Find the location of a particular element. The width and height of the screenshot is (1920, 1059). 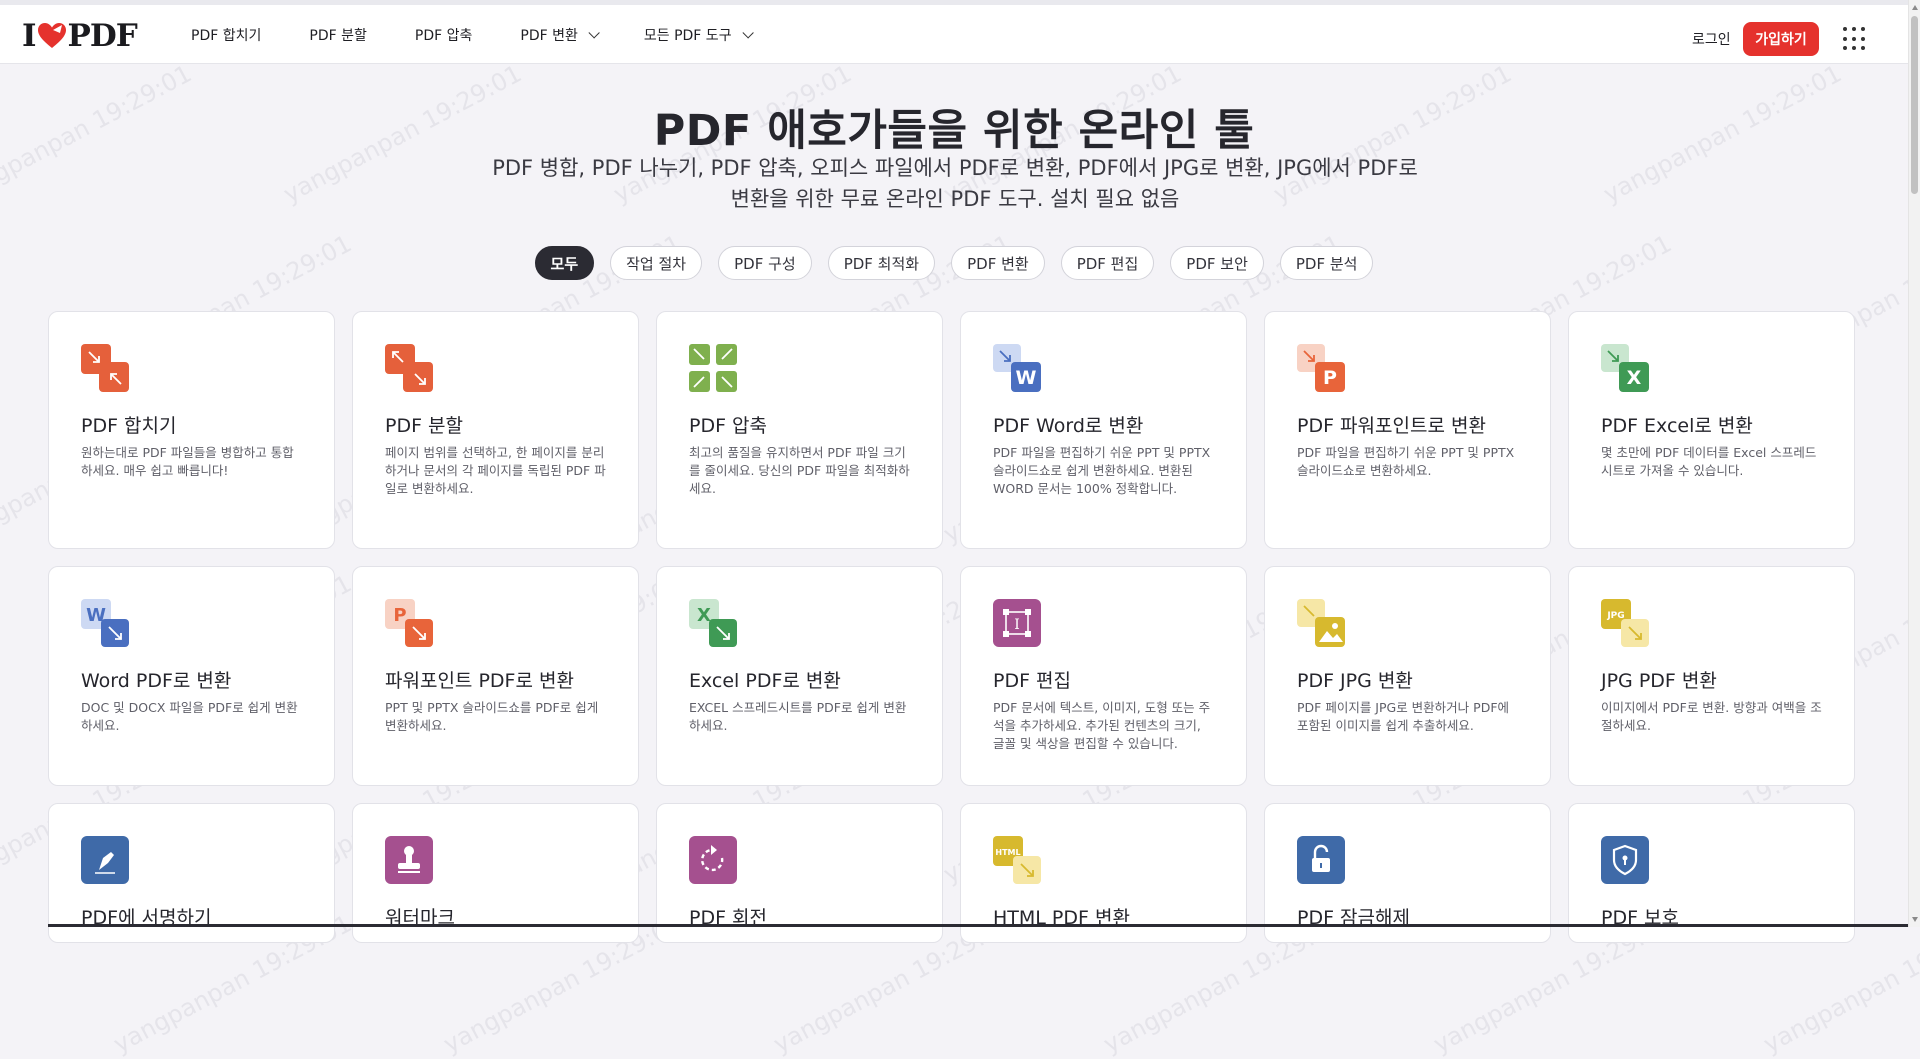

unlock-icon is located at coordinates (1321, 860).